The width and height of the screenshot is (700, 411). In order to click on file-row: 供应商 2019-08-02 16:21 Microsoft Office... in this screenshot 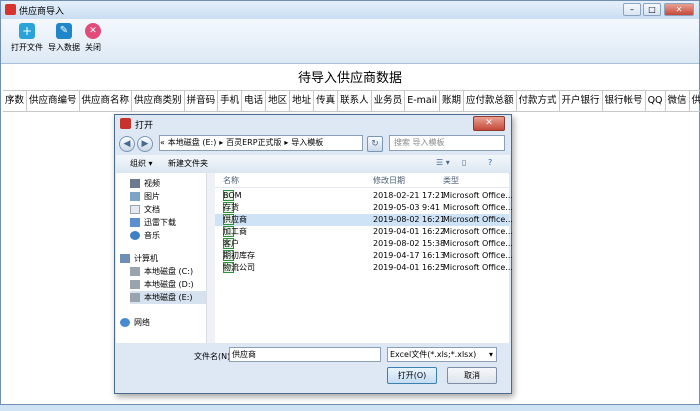, I will do `click(364, 220)`.